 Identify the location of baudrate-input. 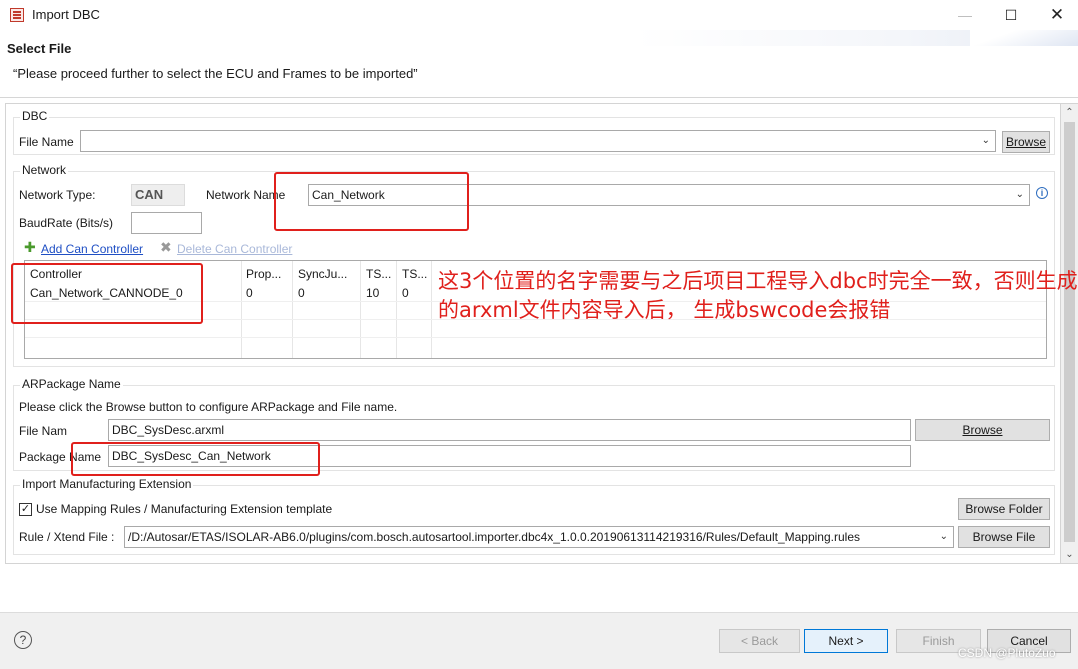
(166, 223).